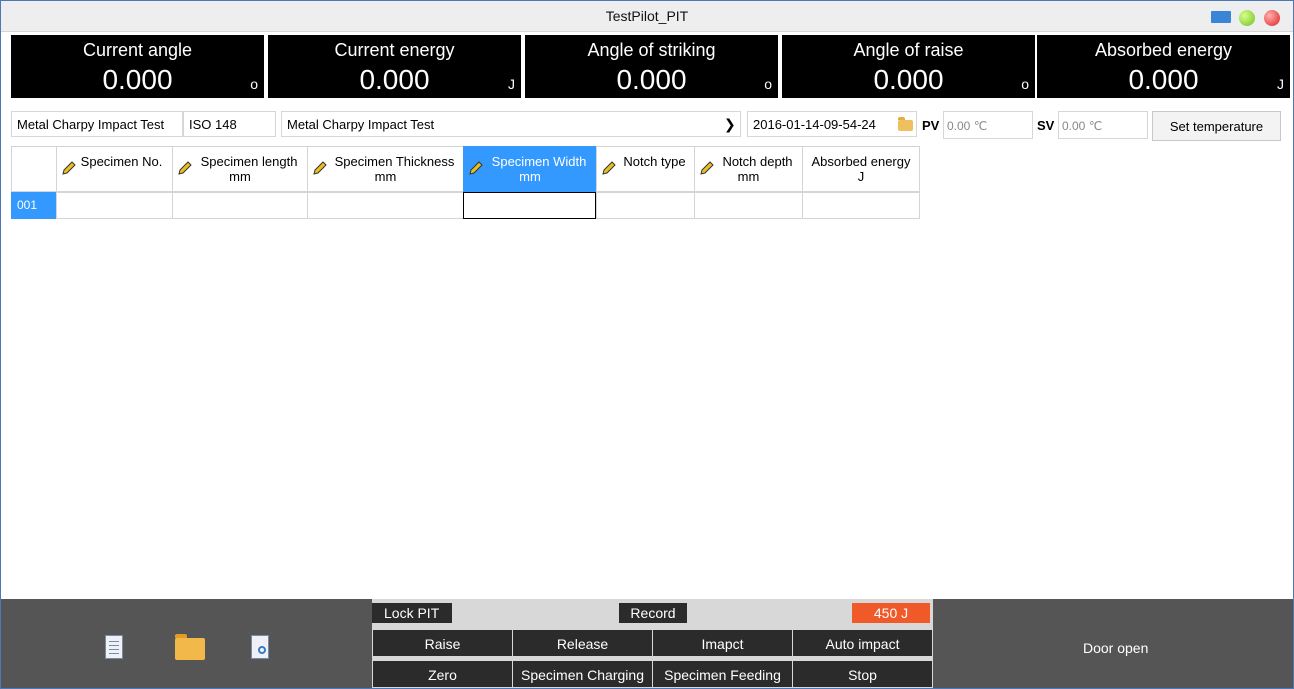  I want to click on column-header-specimen-length: Specimen length mm, so click(240, 169).